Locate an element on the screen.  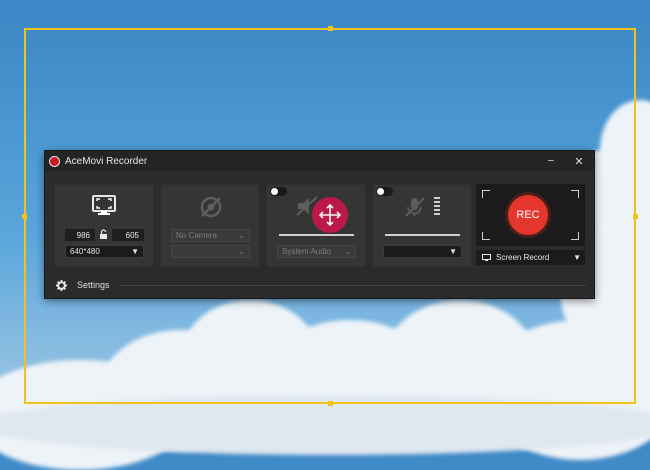
system-audio-select: System Audio ⌄ is located at coordinates (316, 251).